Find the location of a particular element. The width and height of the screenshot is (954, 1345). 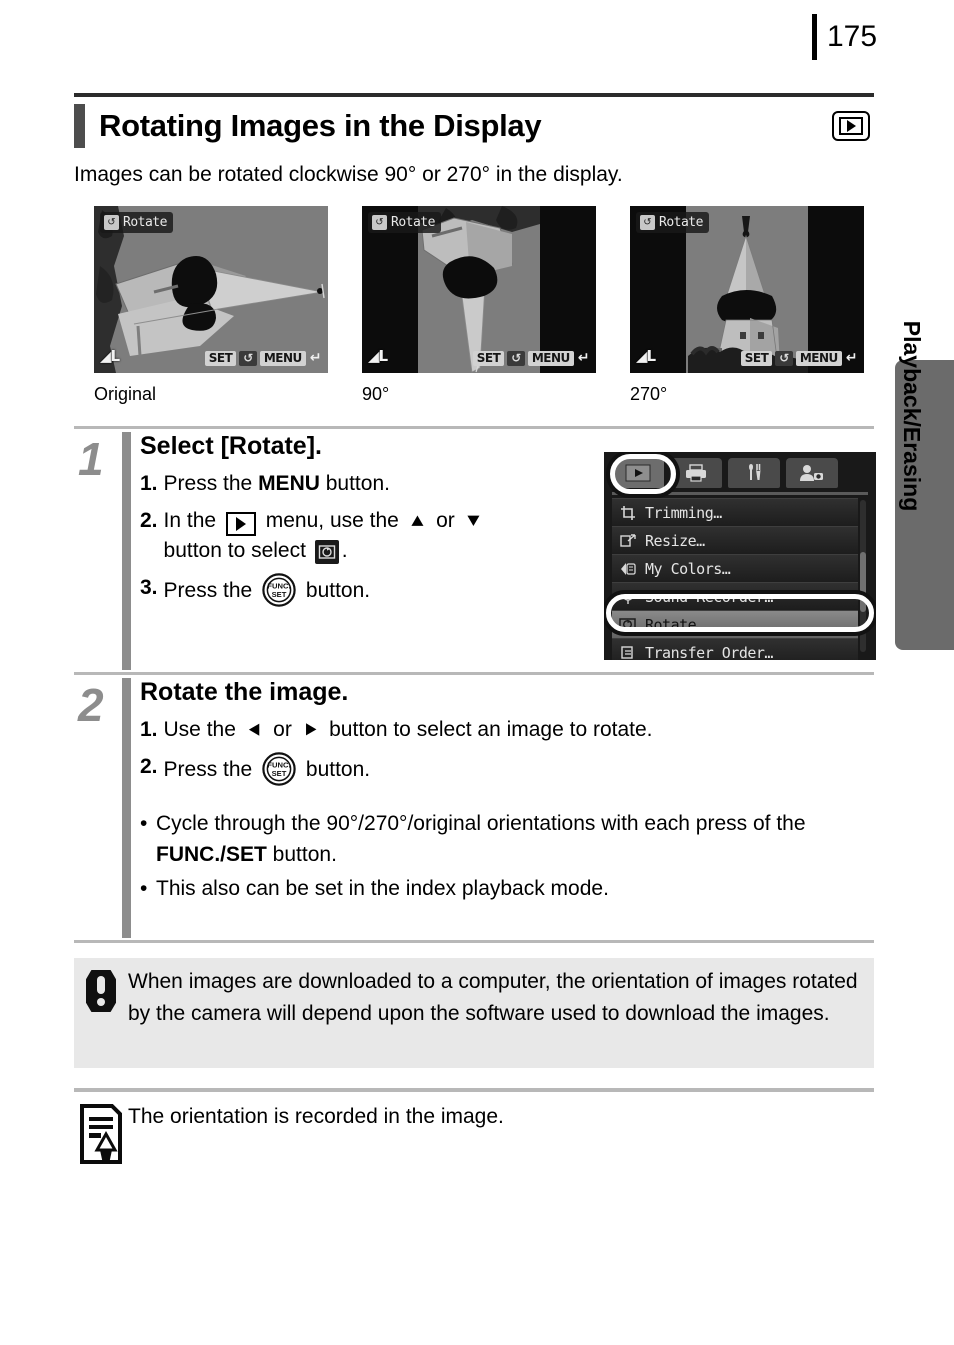

my-camera-tab-icon is located at coordinates (812, 473).